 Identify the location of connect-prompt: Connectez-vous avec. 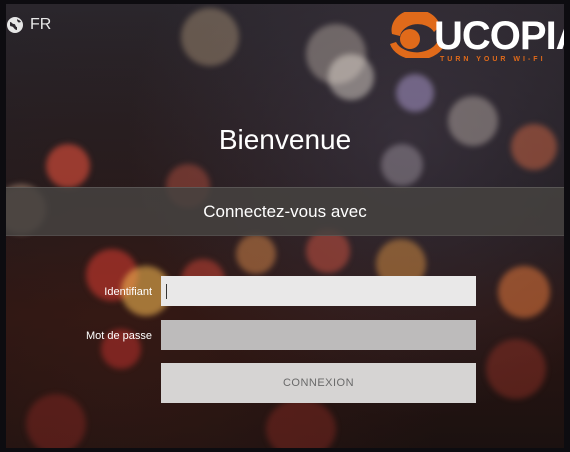
(285, 211).